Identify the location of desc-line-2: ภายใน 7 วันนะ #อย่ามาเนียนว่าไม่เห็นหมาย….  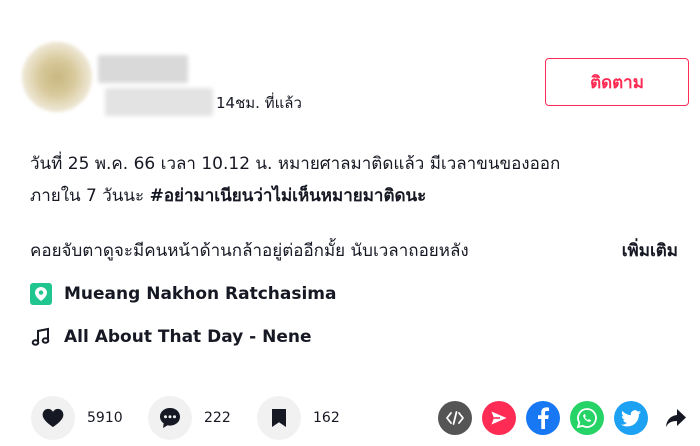
(355, 196).